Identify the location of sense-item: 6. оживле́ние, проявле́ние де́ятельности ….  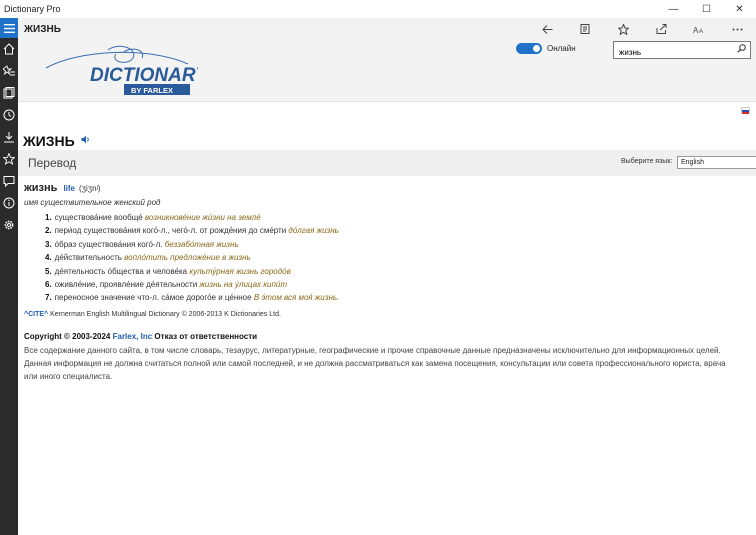
(166, 285).